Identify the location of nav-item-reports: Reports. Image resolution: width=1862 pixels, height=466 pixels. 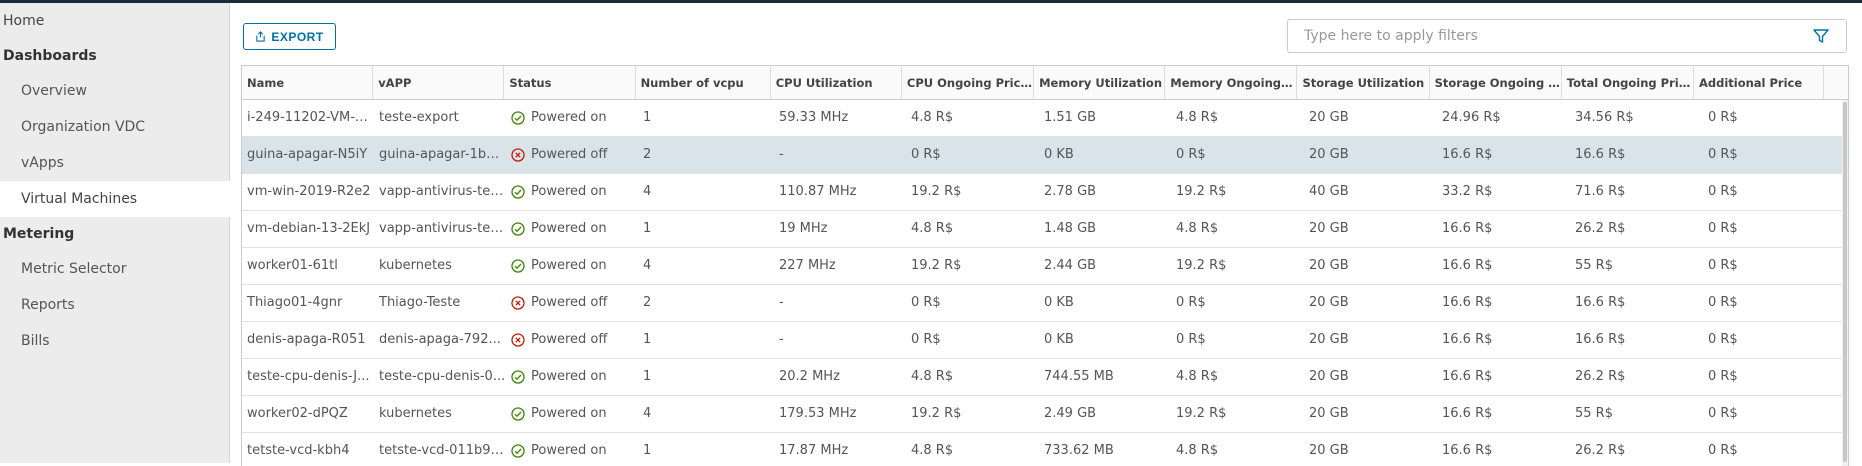
(114, 305).